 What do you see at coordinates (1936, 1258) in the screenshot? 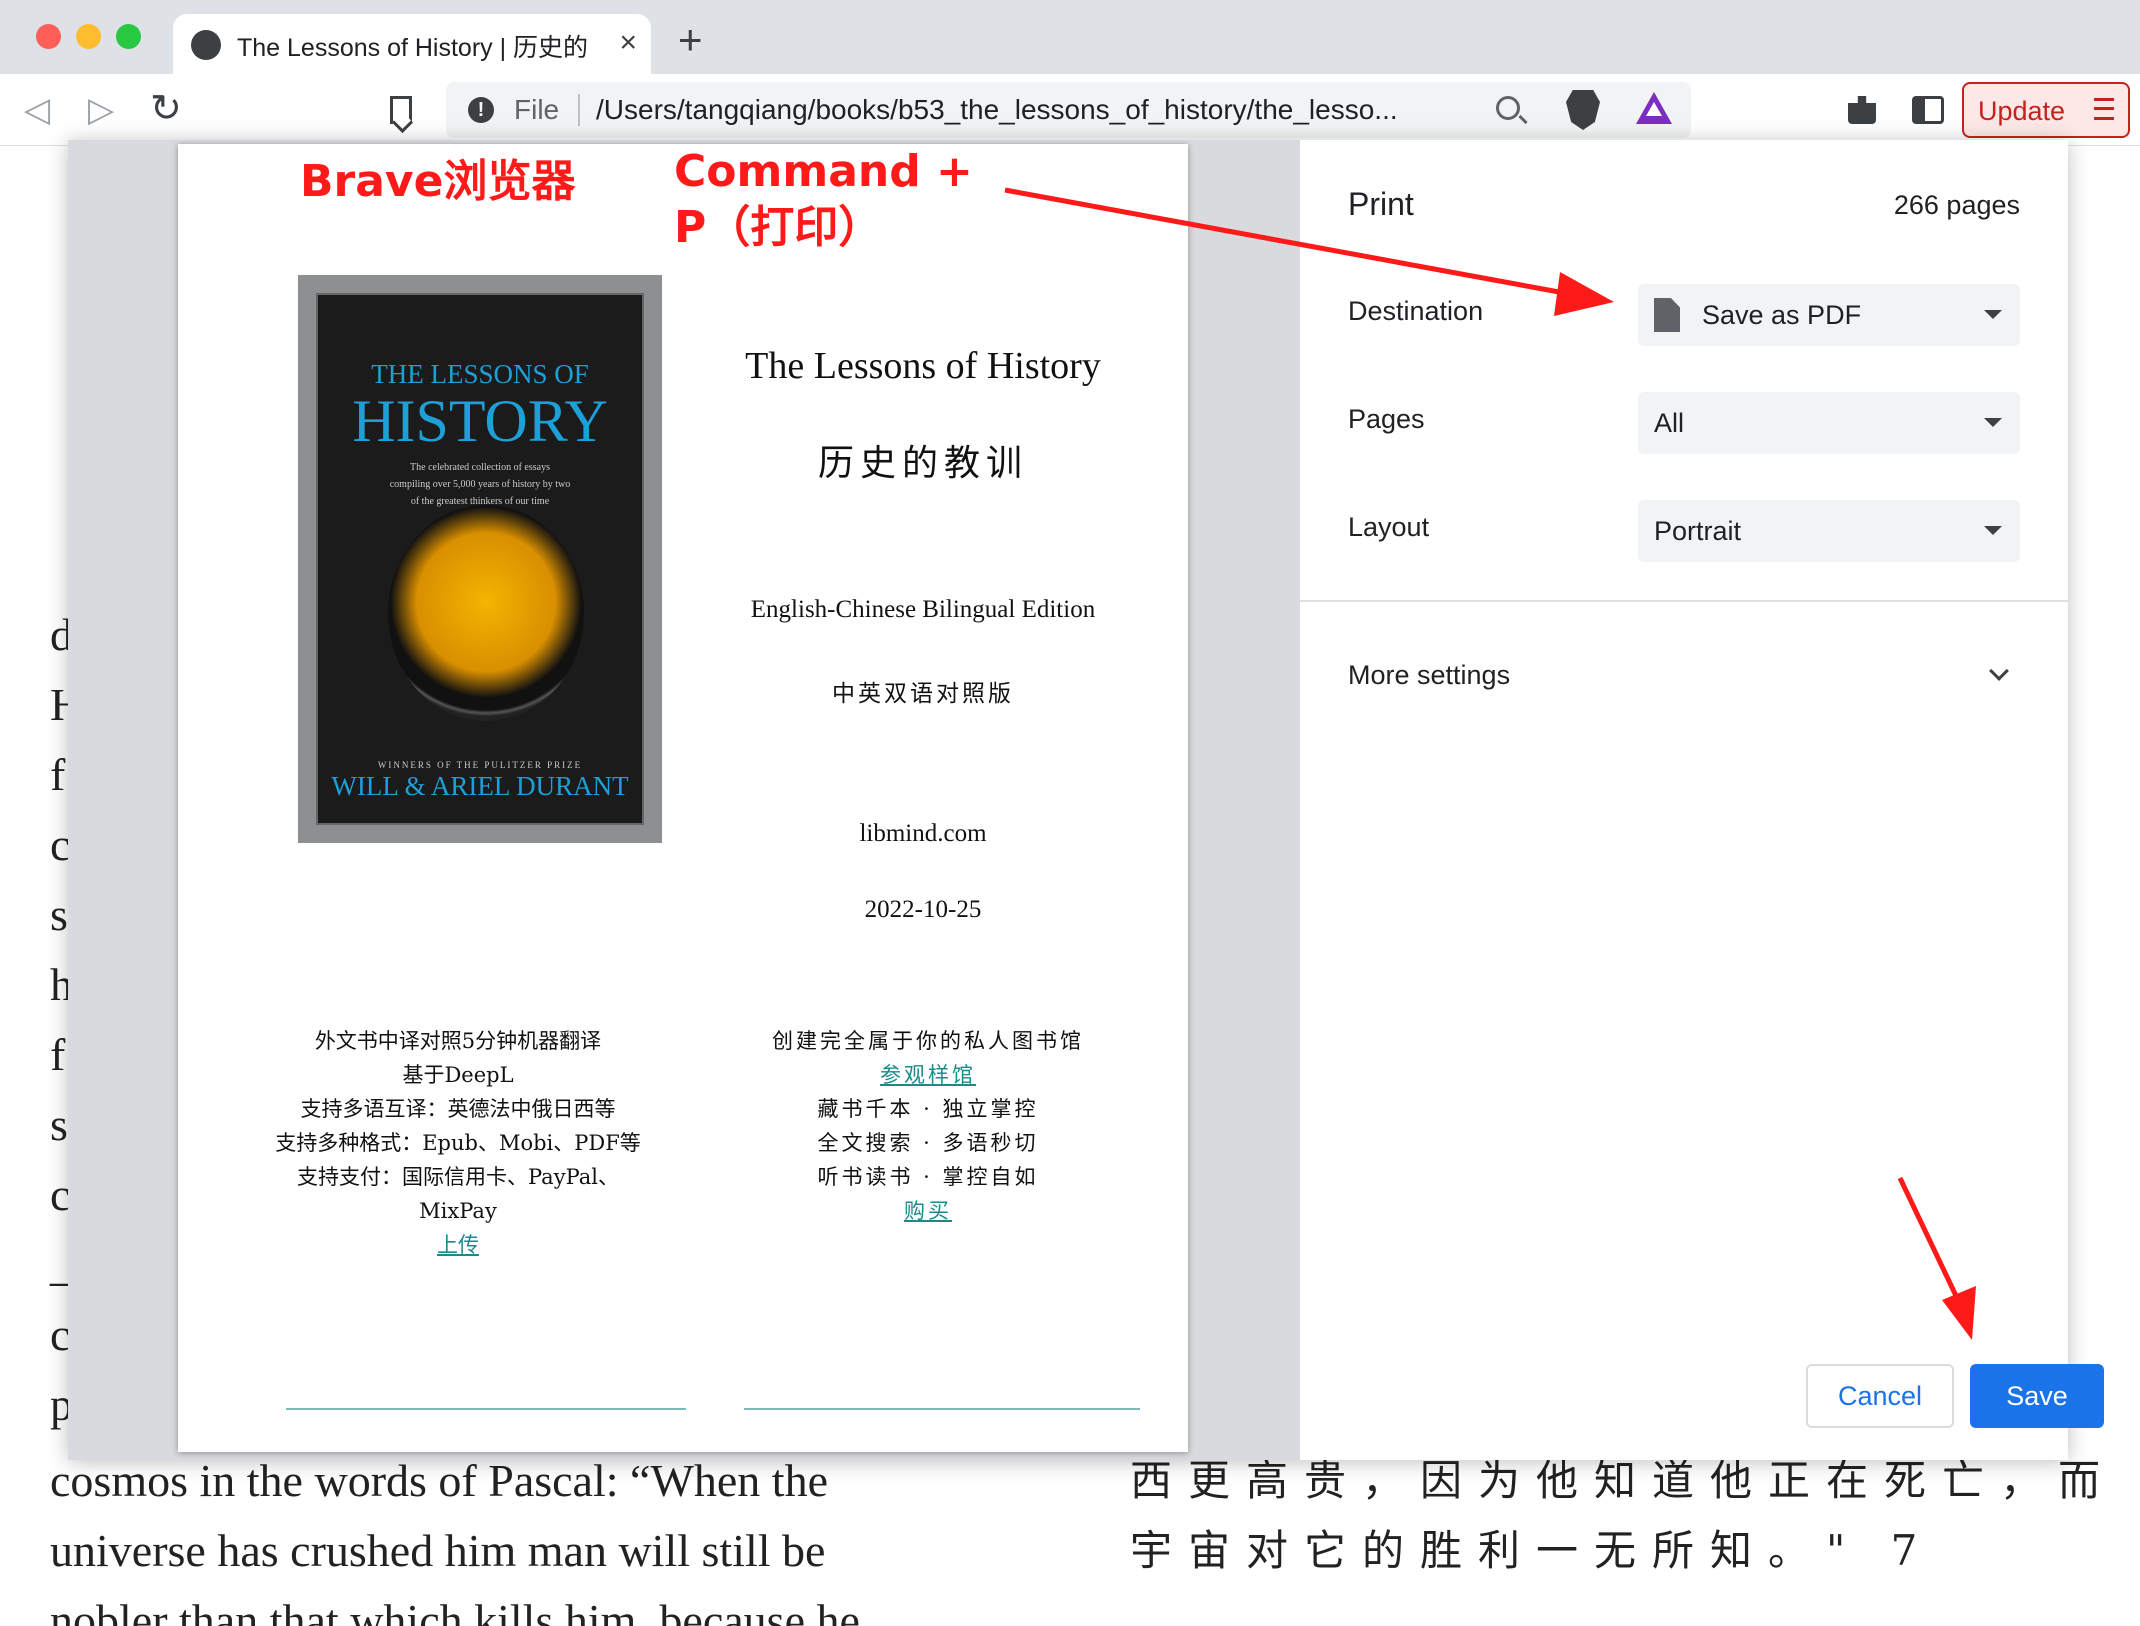
I see `arrow-to-save` at bounding box center [1936, 1258].